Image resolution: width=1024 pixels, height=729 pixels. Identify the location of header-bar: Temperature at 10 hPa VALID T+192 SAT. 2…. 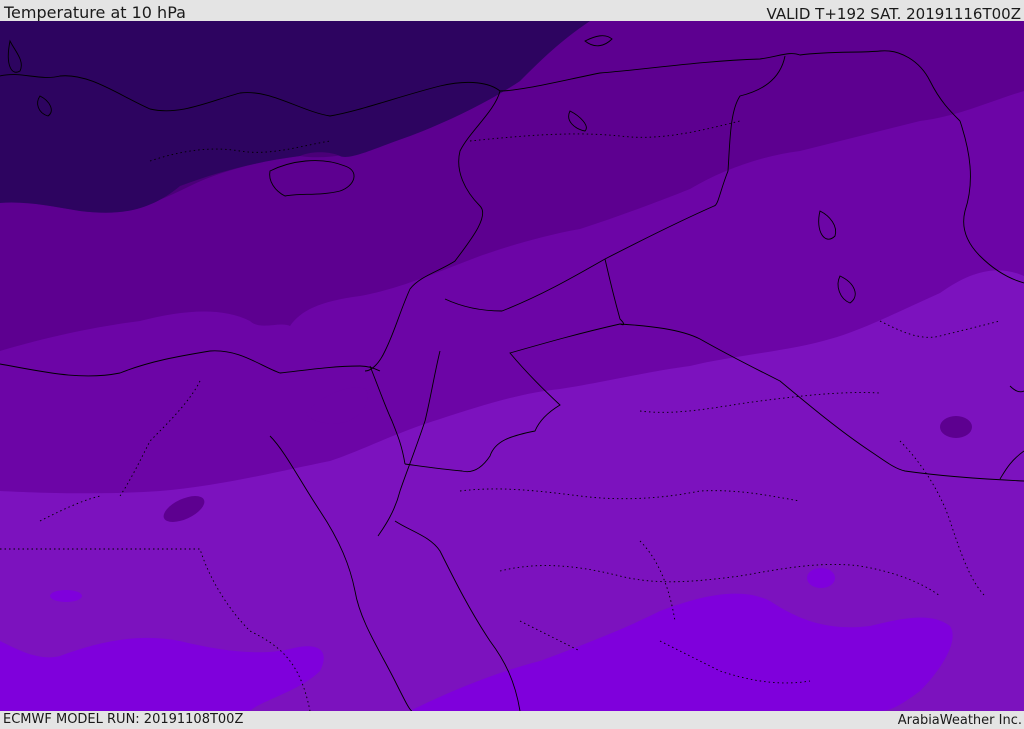
(512, 11).